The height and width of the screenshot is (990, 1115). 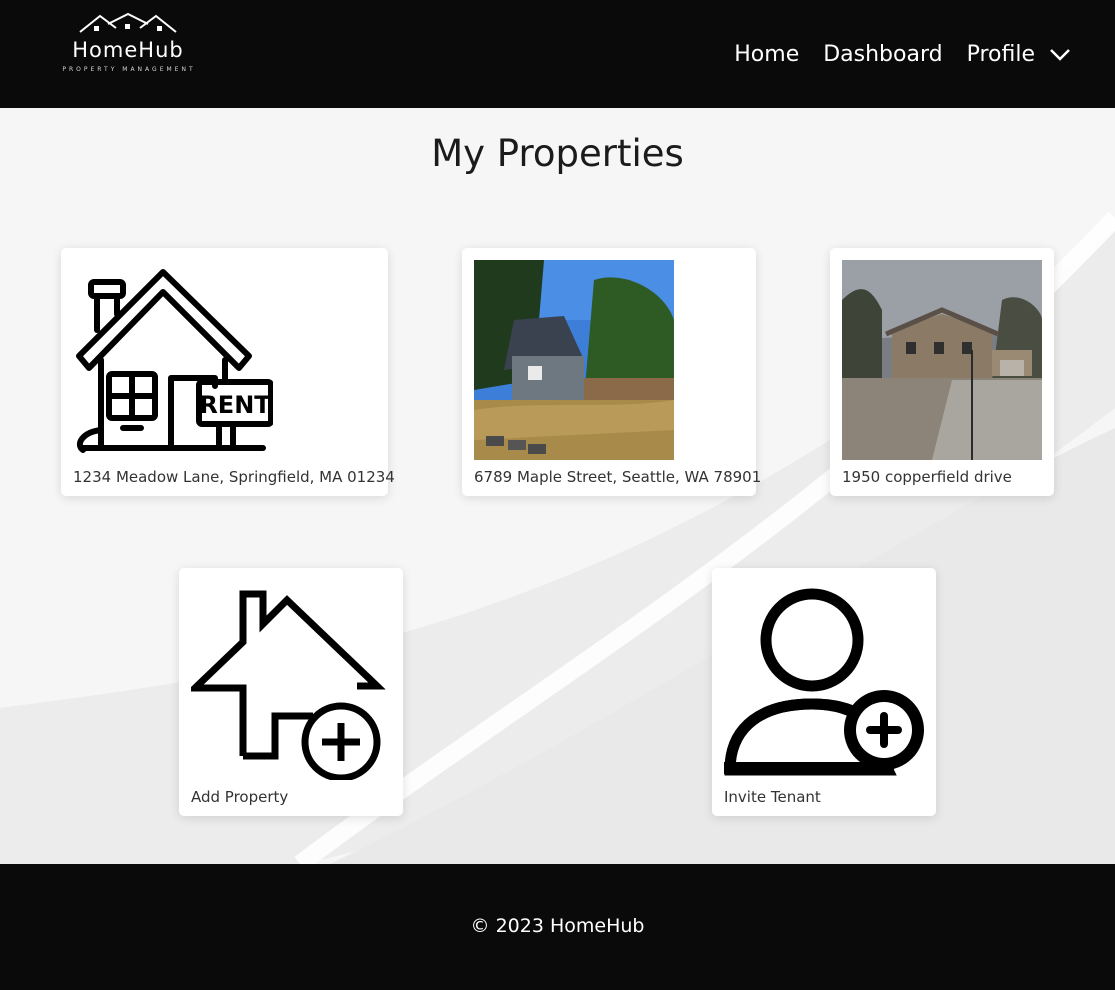 I want to click on property-address: 1234 Meadow Lane, Springfield, MA 01234, so click(x=234, y=477).